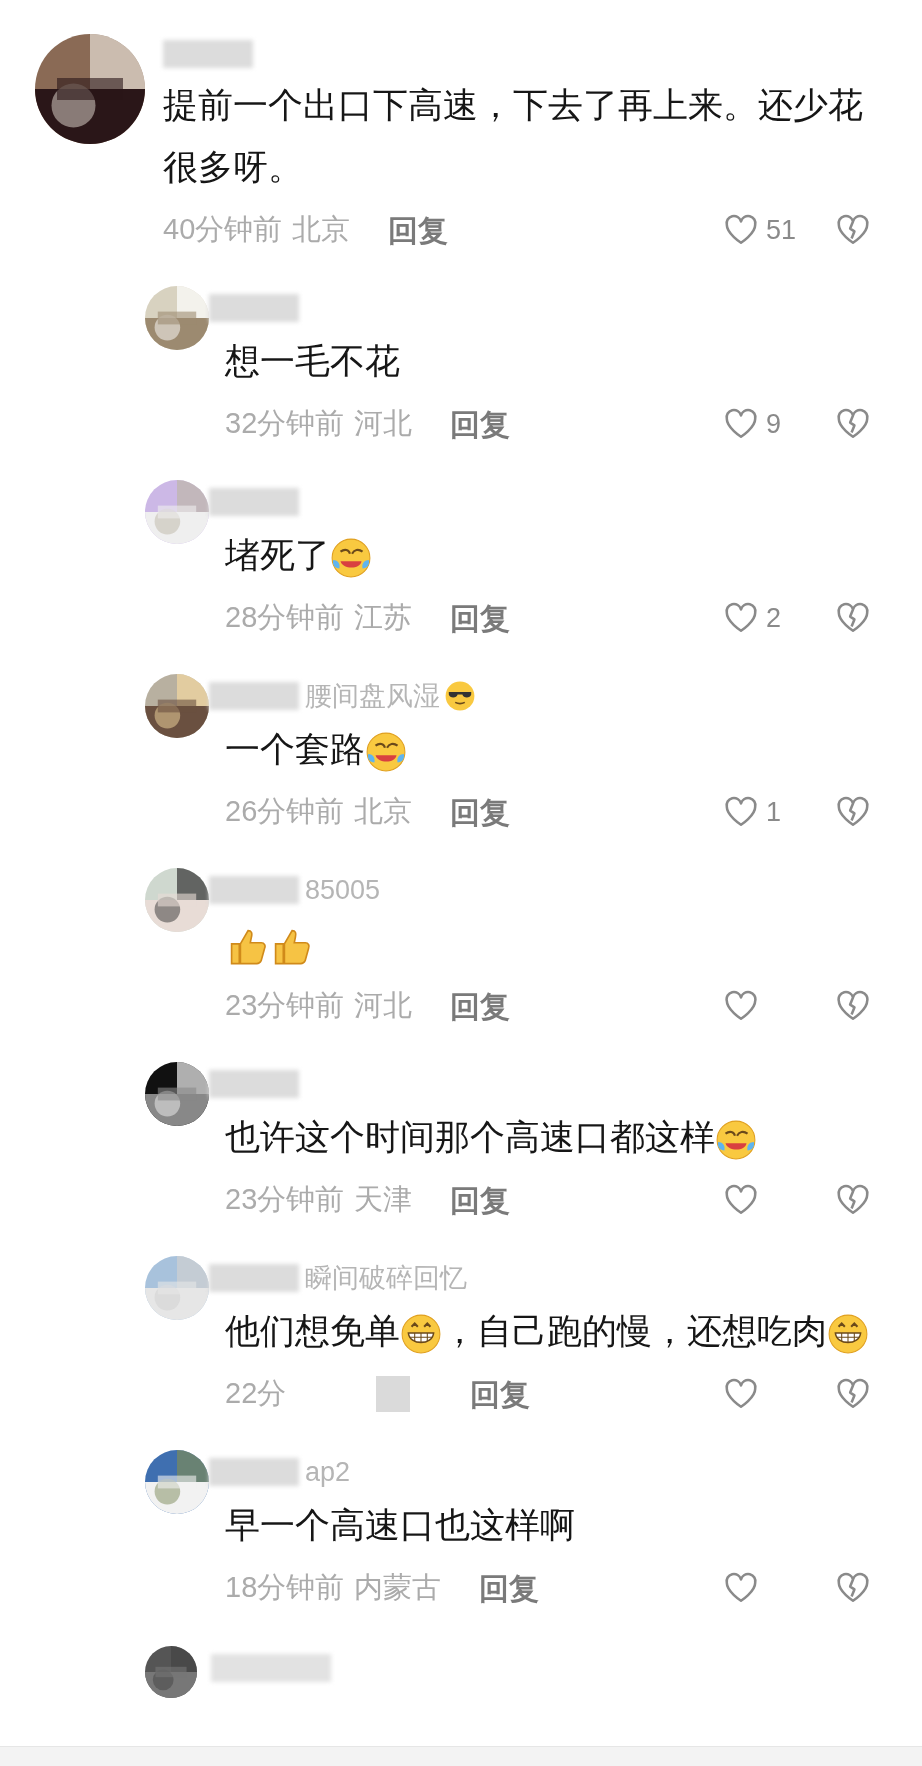 The image size is (922, 1766). What do you see at coordinates (774, 812) in the screenshot?
I see `like-count: 1` at bounding box center [774, 812].